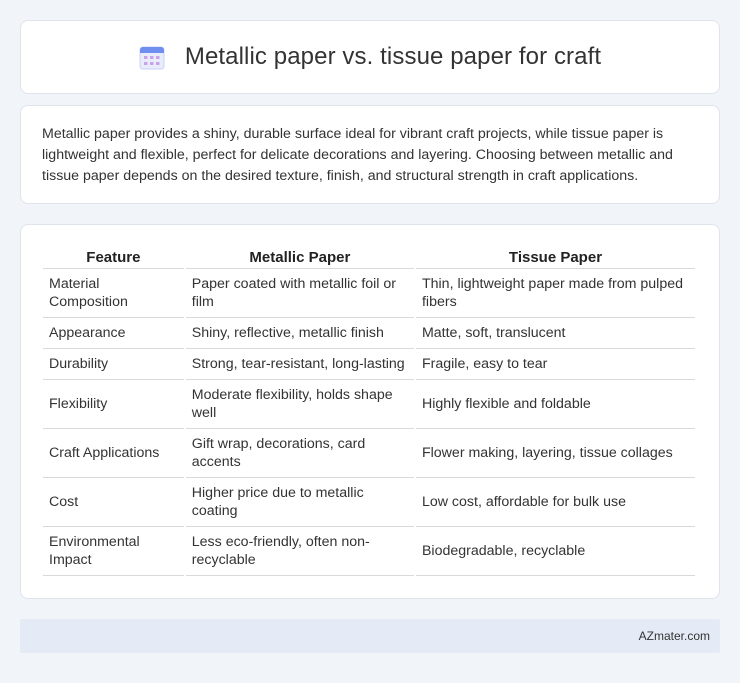  Describe the element at coordinates (113, 257) in the screenshot. I see `header-feature: Feature` at that location.